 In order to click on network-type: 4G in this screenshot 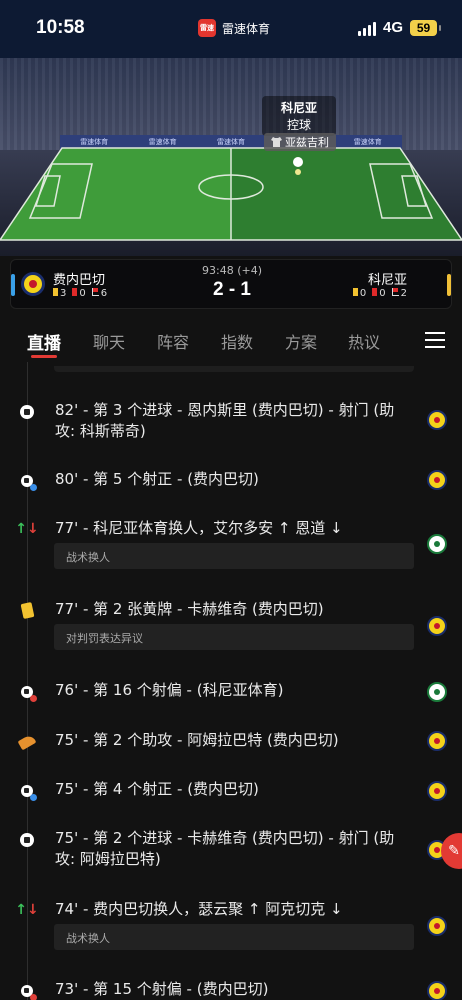, I will do `click(393, 27)`.